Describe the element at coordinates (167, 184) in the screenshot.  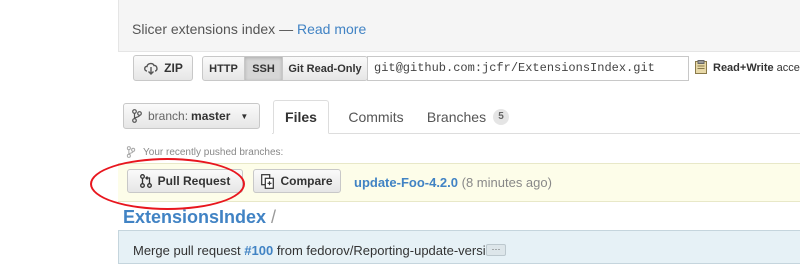
I see `annotation-circle` at that location.